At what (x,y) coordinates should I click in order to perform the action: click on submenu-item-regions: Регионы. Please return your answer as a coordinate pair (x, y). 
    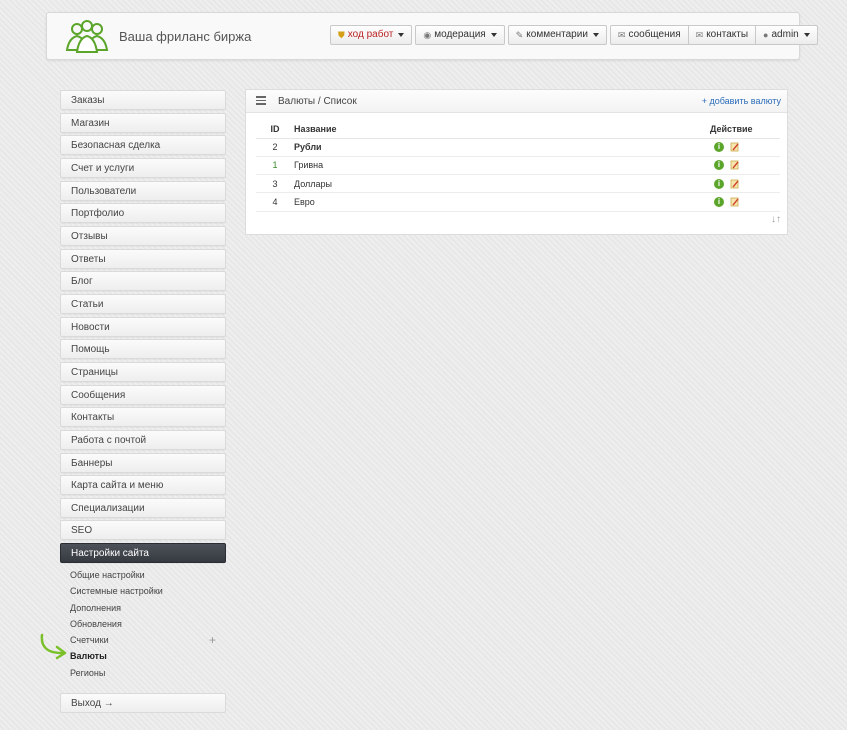
    Looking at the image, I should click on (145, 673).